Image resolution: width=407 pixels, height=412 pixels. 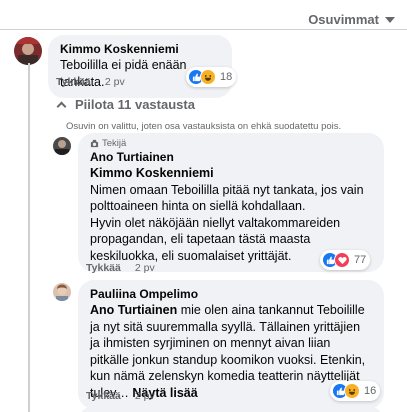 I want to click on reaction-count: 16, so click(x=370, y=391).